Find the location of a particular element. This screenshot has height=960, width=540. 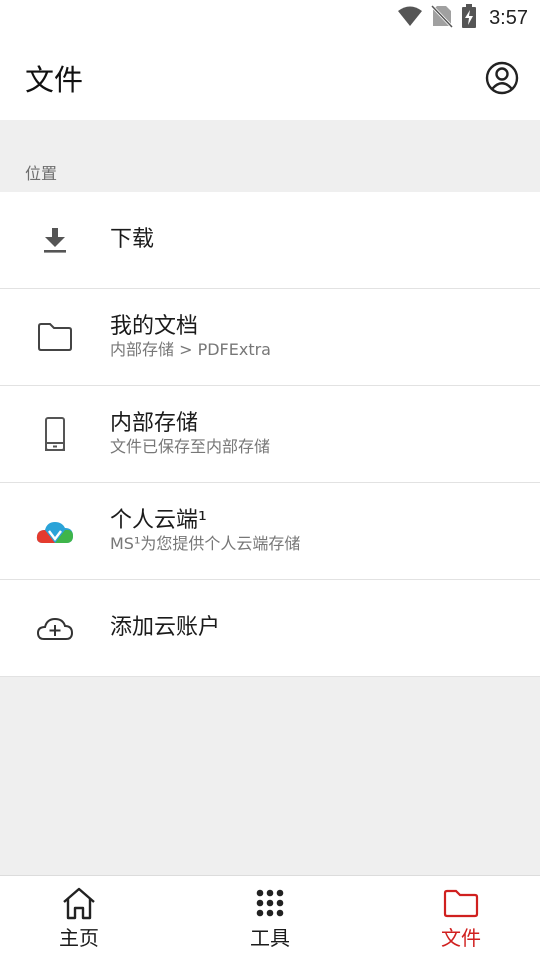

wifi-icon is located at coordinates (410, 18).